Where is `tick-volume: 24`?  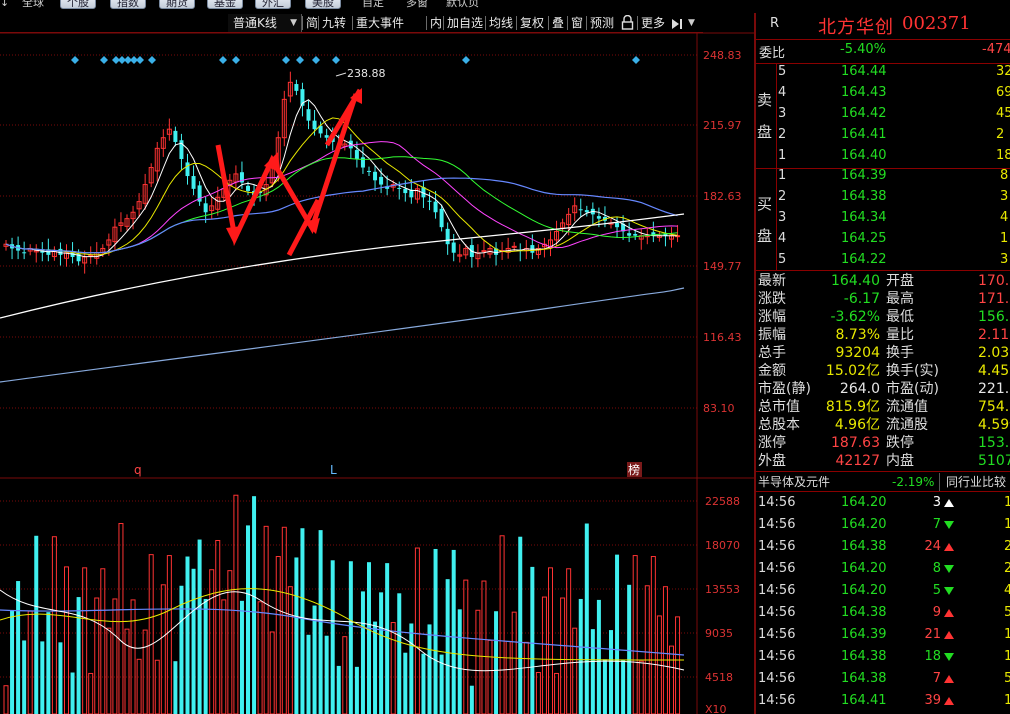 tick-volume: 24 is located at coordinates (939, 547).